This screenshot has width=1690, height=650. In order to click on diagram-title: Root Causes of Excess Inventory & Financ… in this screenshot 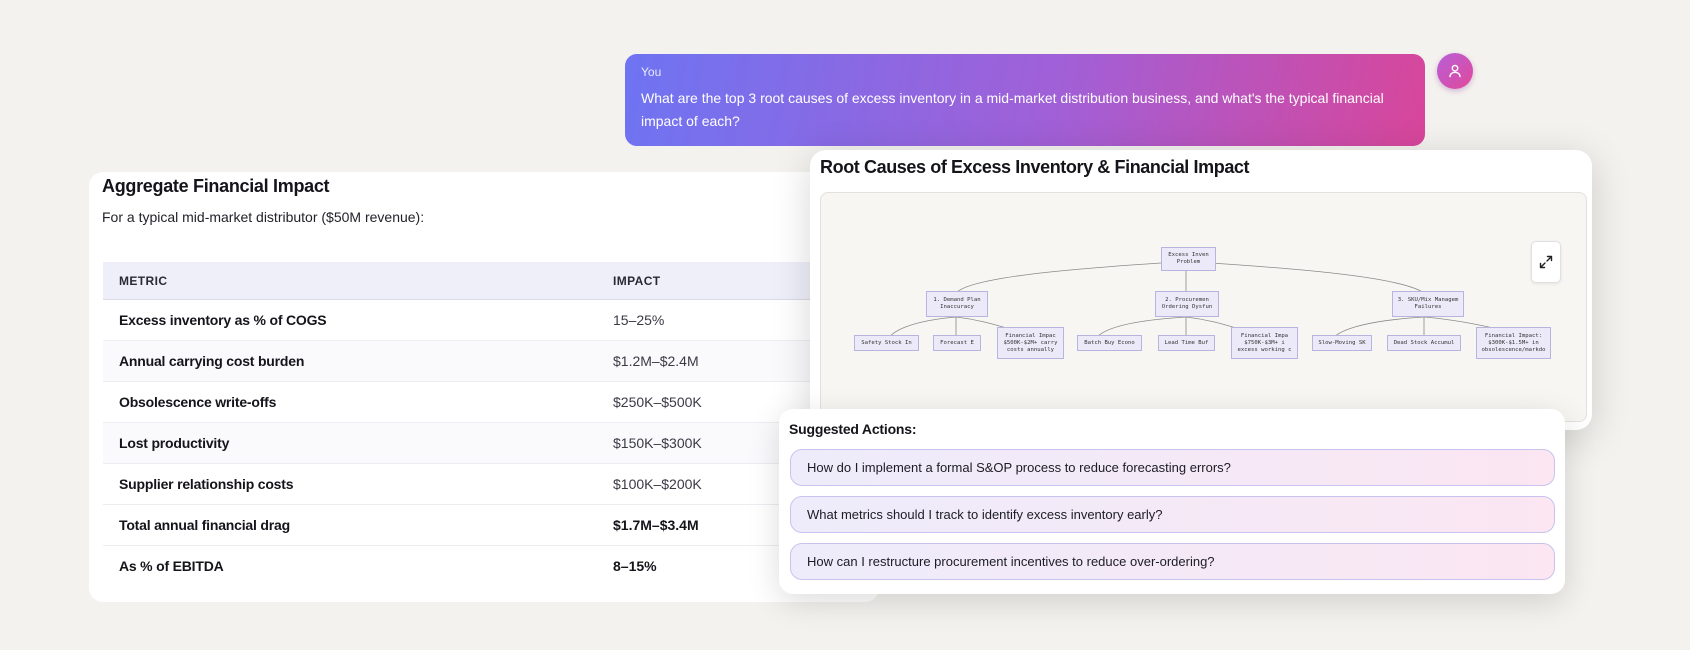, I will do `click(1035, 167)`.